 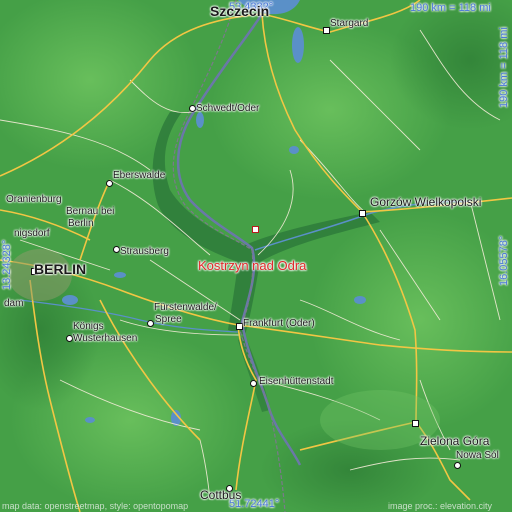 What do you see at coordinates (279, 323) in the screenshot?
I see `place-label-frankfurt: Frankfurt (Oder)` at bounding box center [279, 323].